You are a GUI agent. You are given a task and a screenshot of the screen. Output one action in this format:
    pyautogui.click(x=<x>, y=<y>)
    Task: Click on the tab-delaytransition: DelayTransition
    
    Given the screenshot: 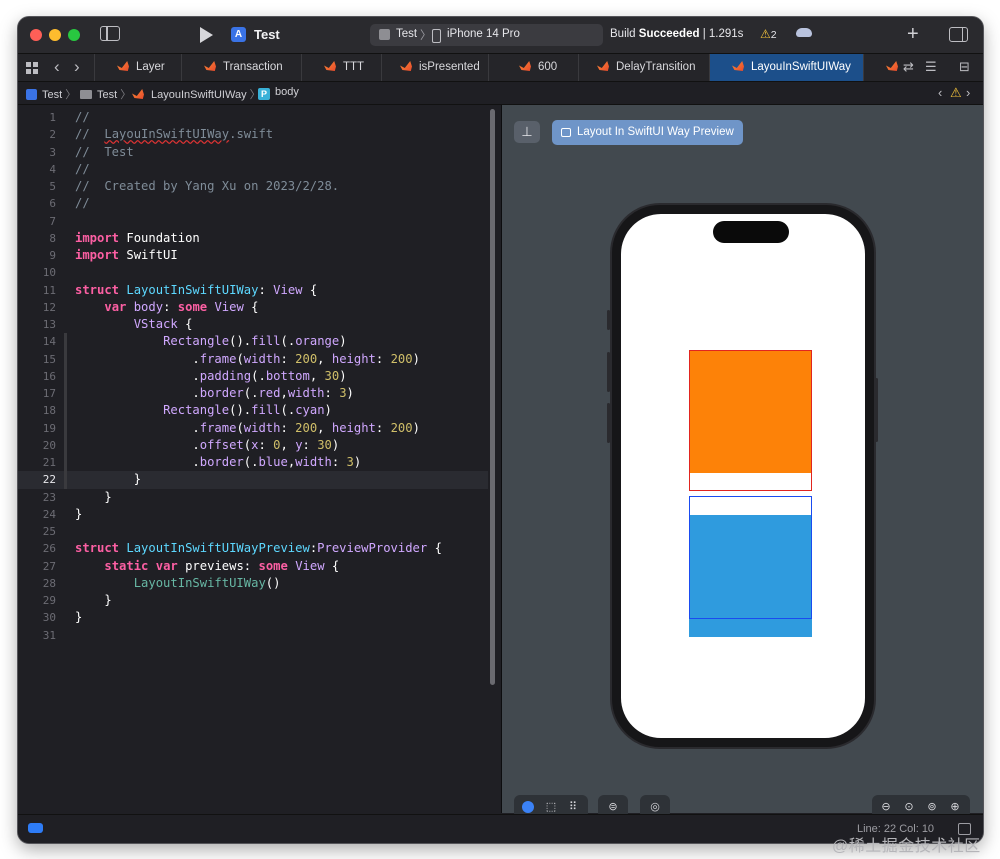 What is the action you would take?
    pyautogui.click(x=643, y=67)
    